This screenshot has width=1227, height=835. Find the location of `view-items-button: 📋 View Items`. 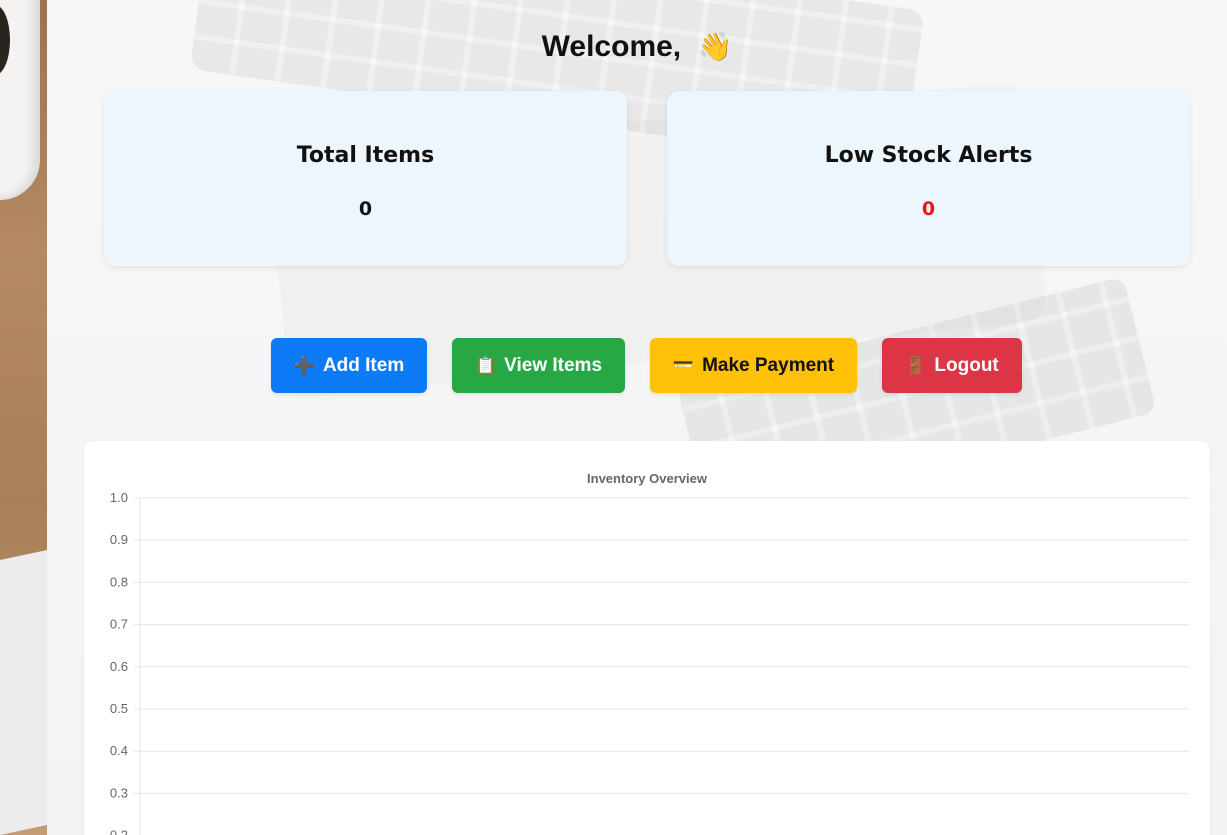

view-items-button: 📋 View Items is located at coordinates (538, 365).